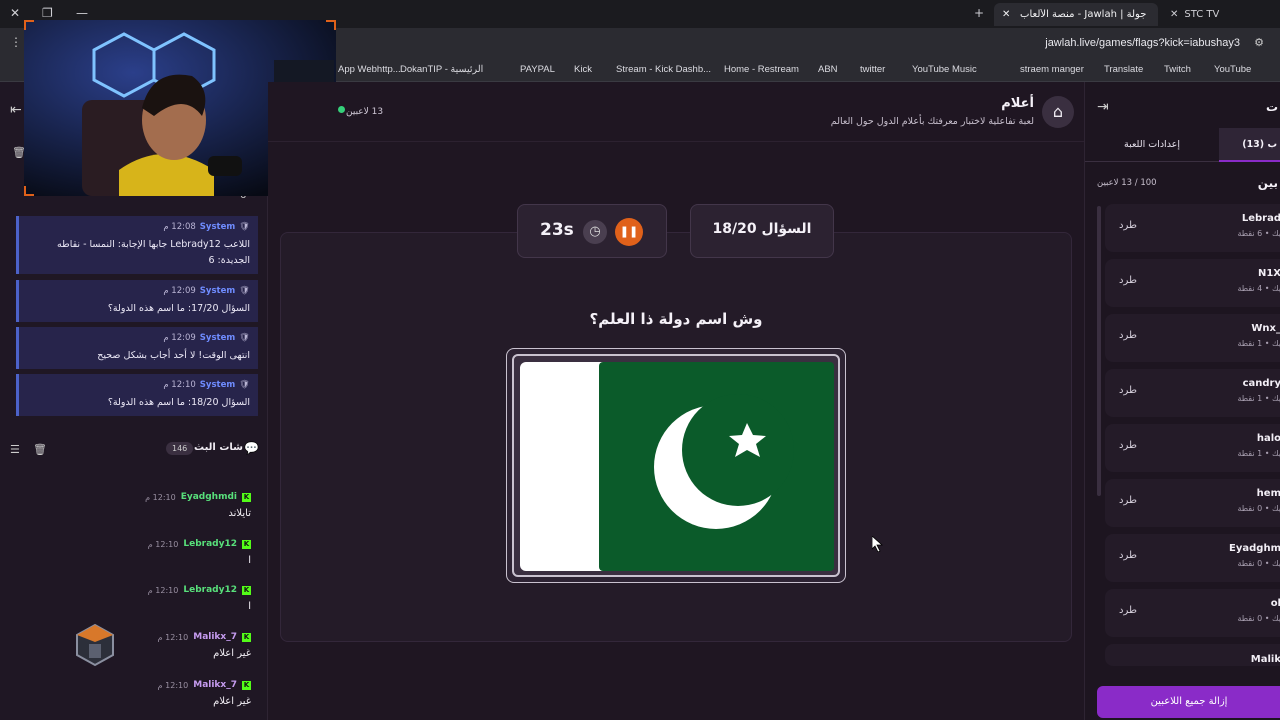 The height and width of the screenshot is (720, 1280). I want to click on chat-count-badge: 146, so click(180, 448).